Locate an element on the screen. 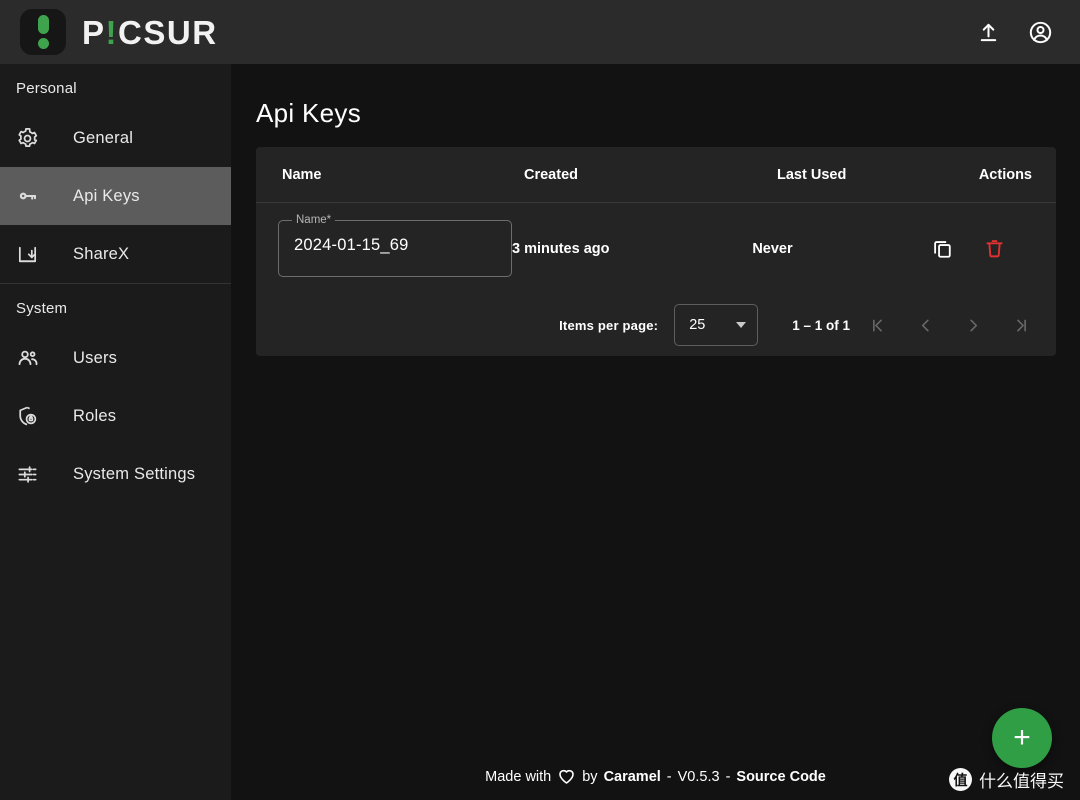 The height and width of the screenshot is (800, 1080). first-page-icon is located at coordinates (877, 325).